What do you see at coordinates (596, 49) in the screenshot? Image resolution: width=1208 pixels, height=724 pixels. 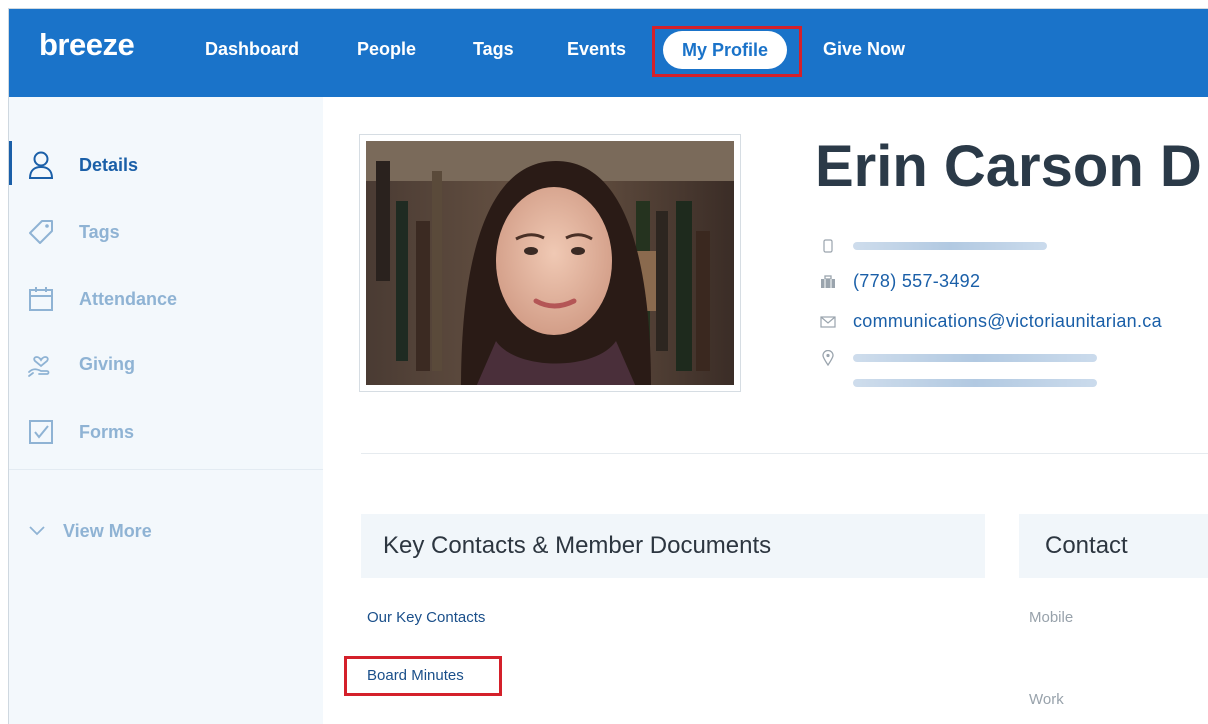 I see `nav-events: Events` at bounding box center [596, 49].